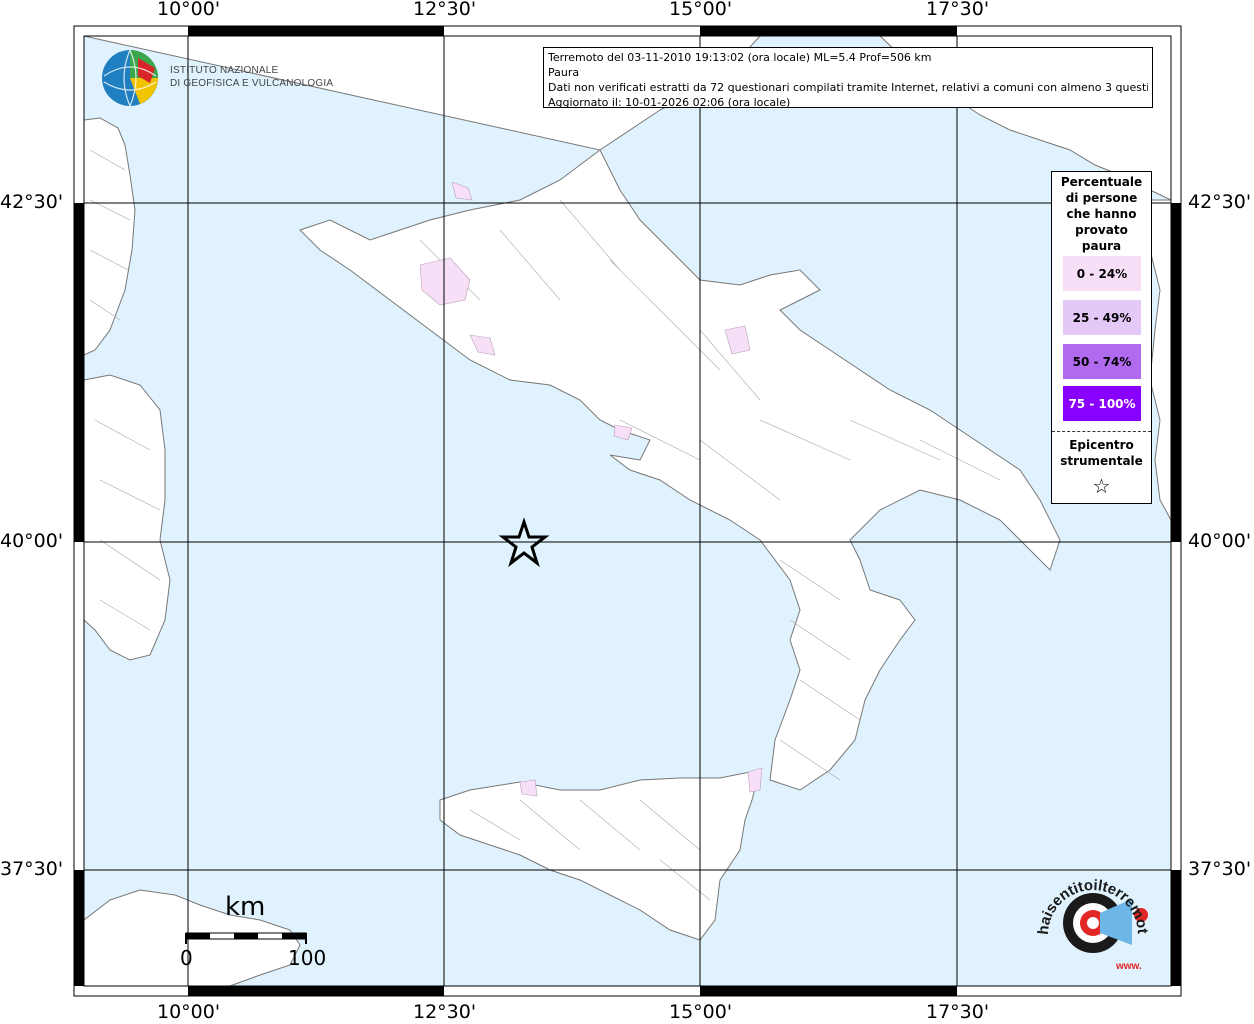 This screenshot has height=1024, width=1254. I want to click on legend-class-0-24: 0 - 24%, so click(1102, 273).